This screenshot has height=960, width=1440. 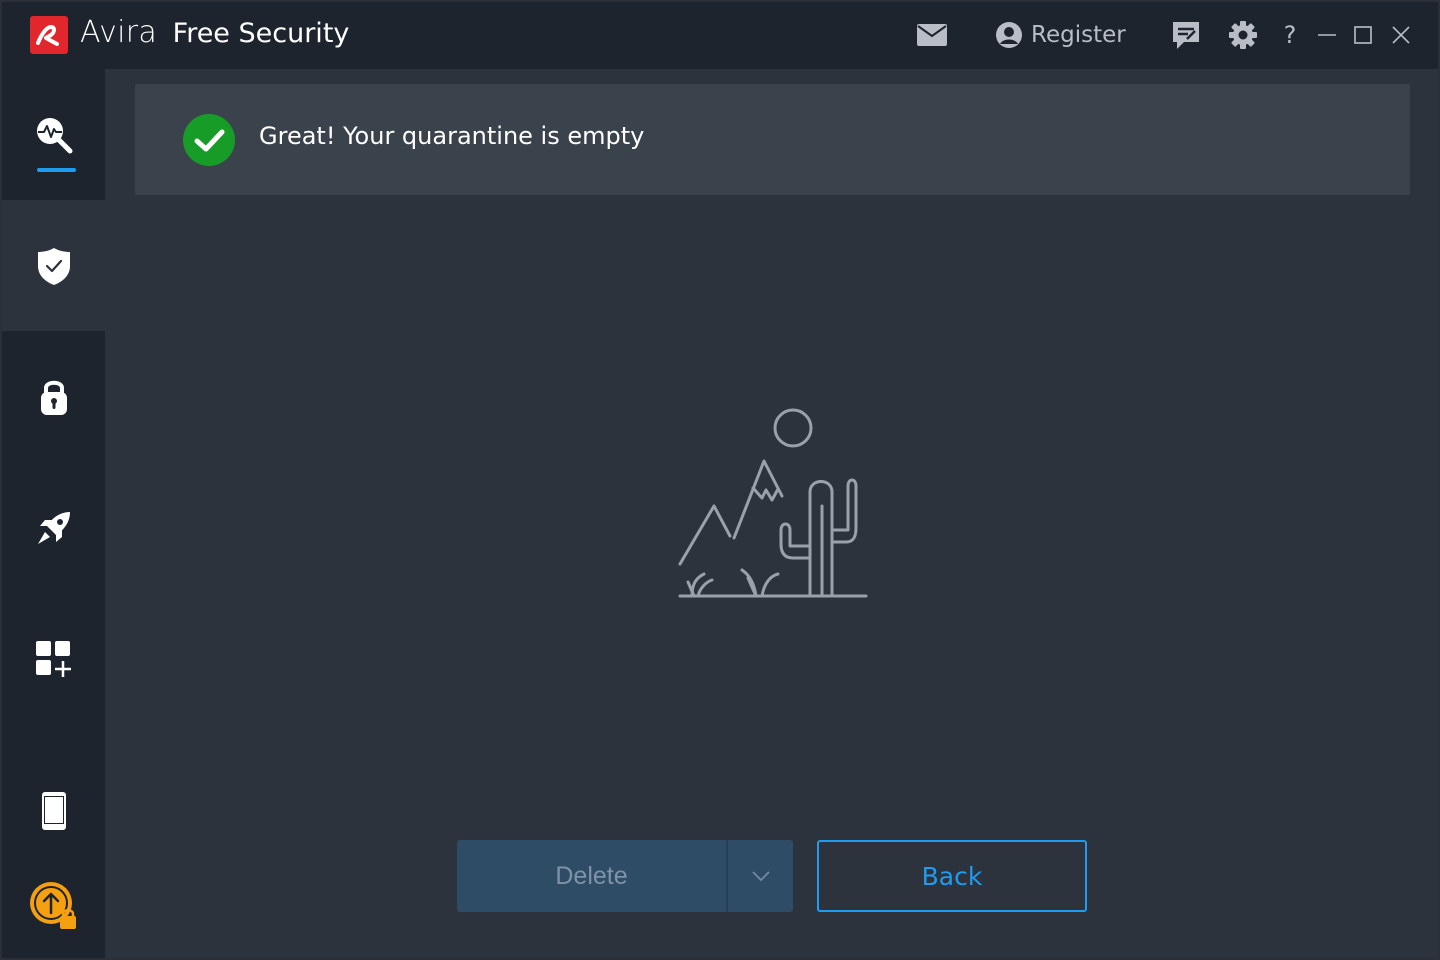 I want to click on sidebar-item-performance, so click(x=53, y=527).